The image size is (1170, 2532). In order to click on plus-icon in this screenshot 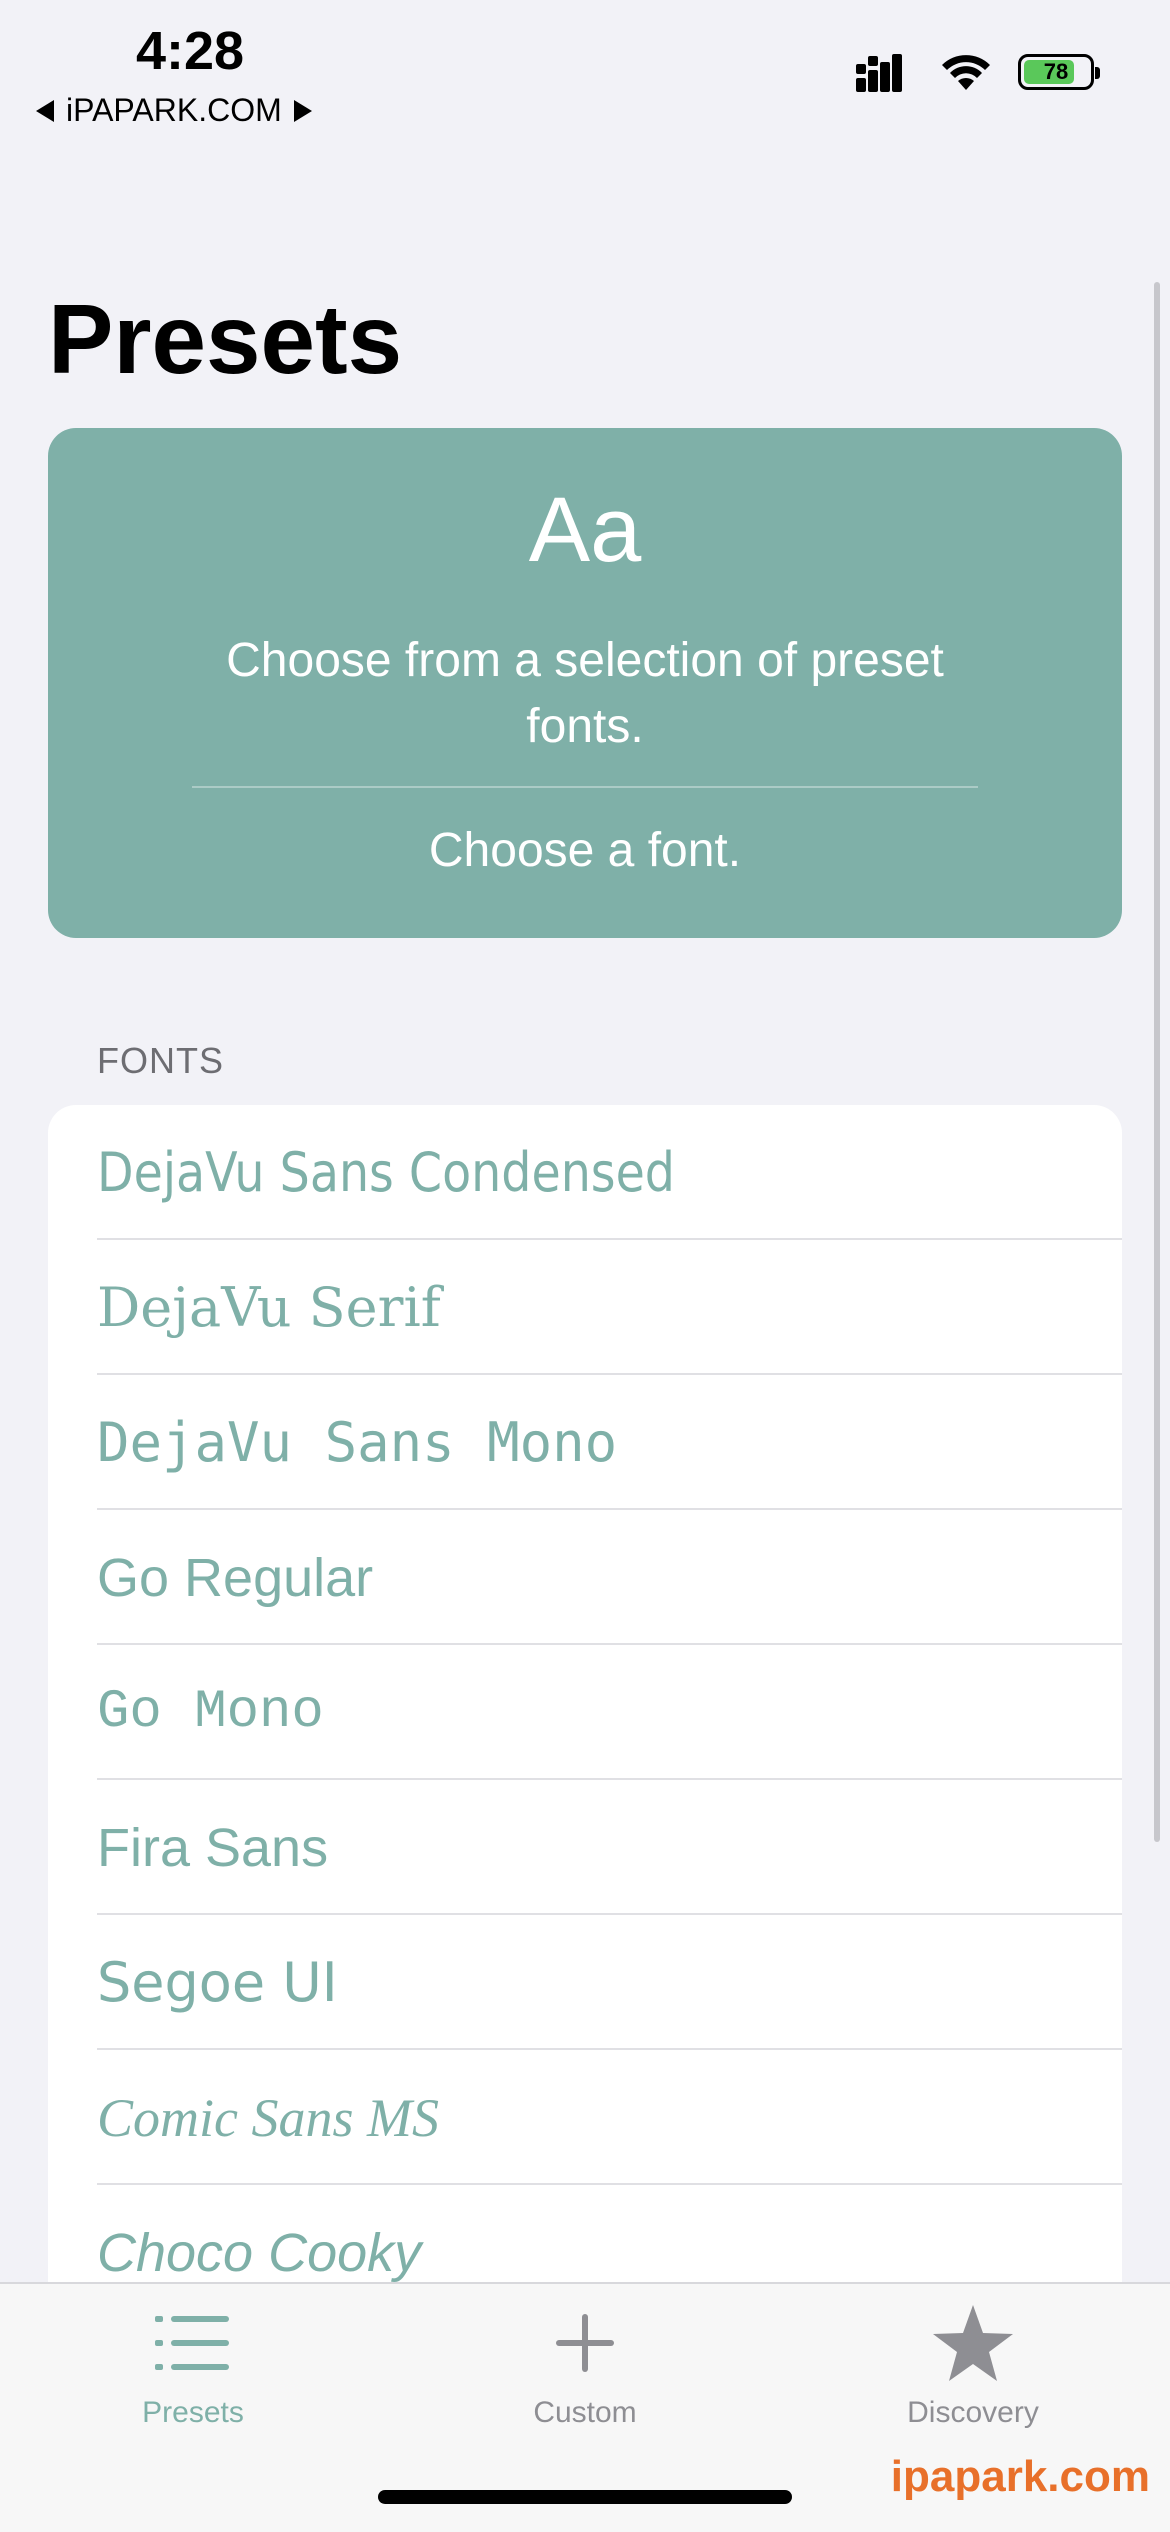, I will do `click(585, 2343)`.